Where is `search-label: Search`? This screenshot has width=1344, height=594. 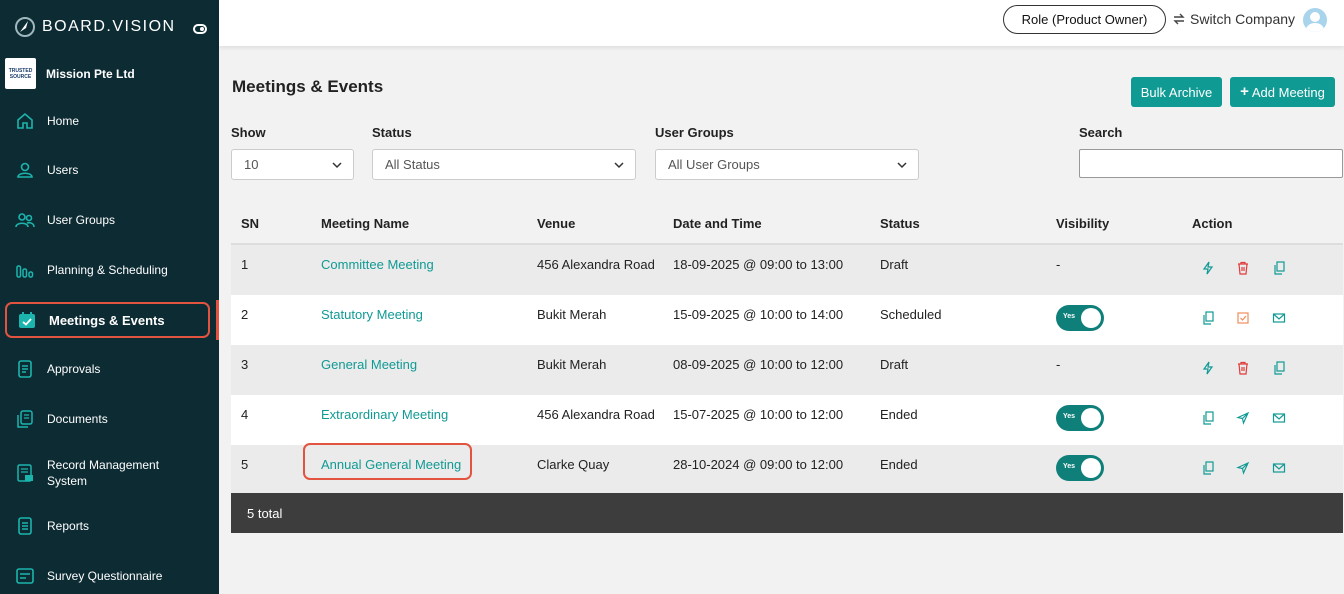
search-label: Search is located at coordinates (1101, 132).